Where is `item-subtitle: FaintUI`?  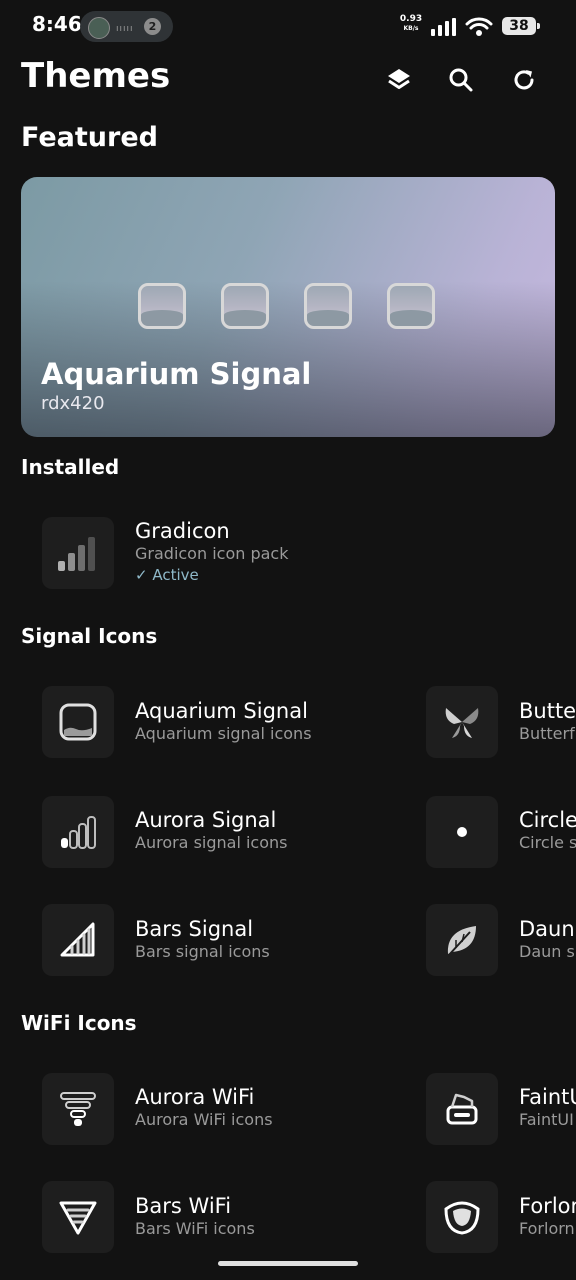 item-subtitle: FaintUI is located at coordinates (546, 1119).